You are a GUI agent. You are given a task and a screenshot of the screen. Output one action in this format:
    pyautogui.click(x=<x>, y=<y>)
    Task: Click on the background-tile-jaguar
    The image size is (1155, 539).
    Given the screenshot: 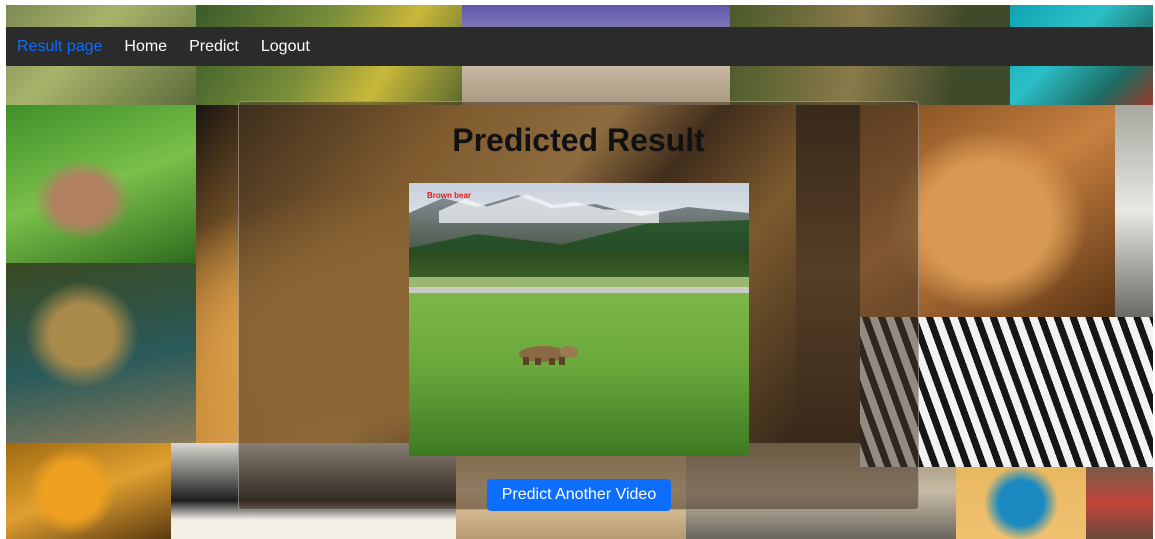 What is the action you would take?
    pyautogui.click(x=101, y=353)
    